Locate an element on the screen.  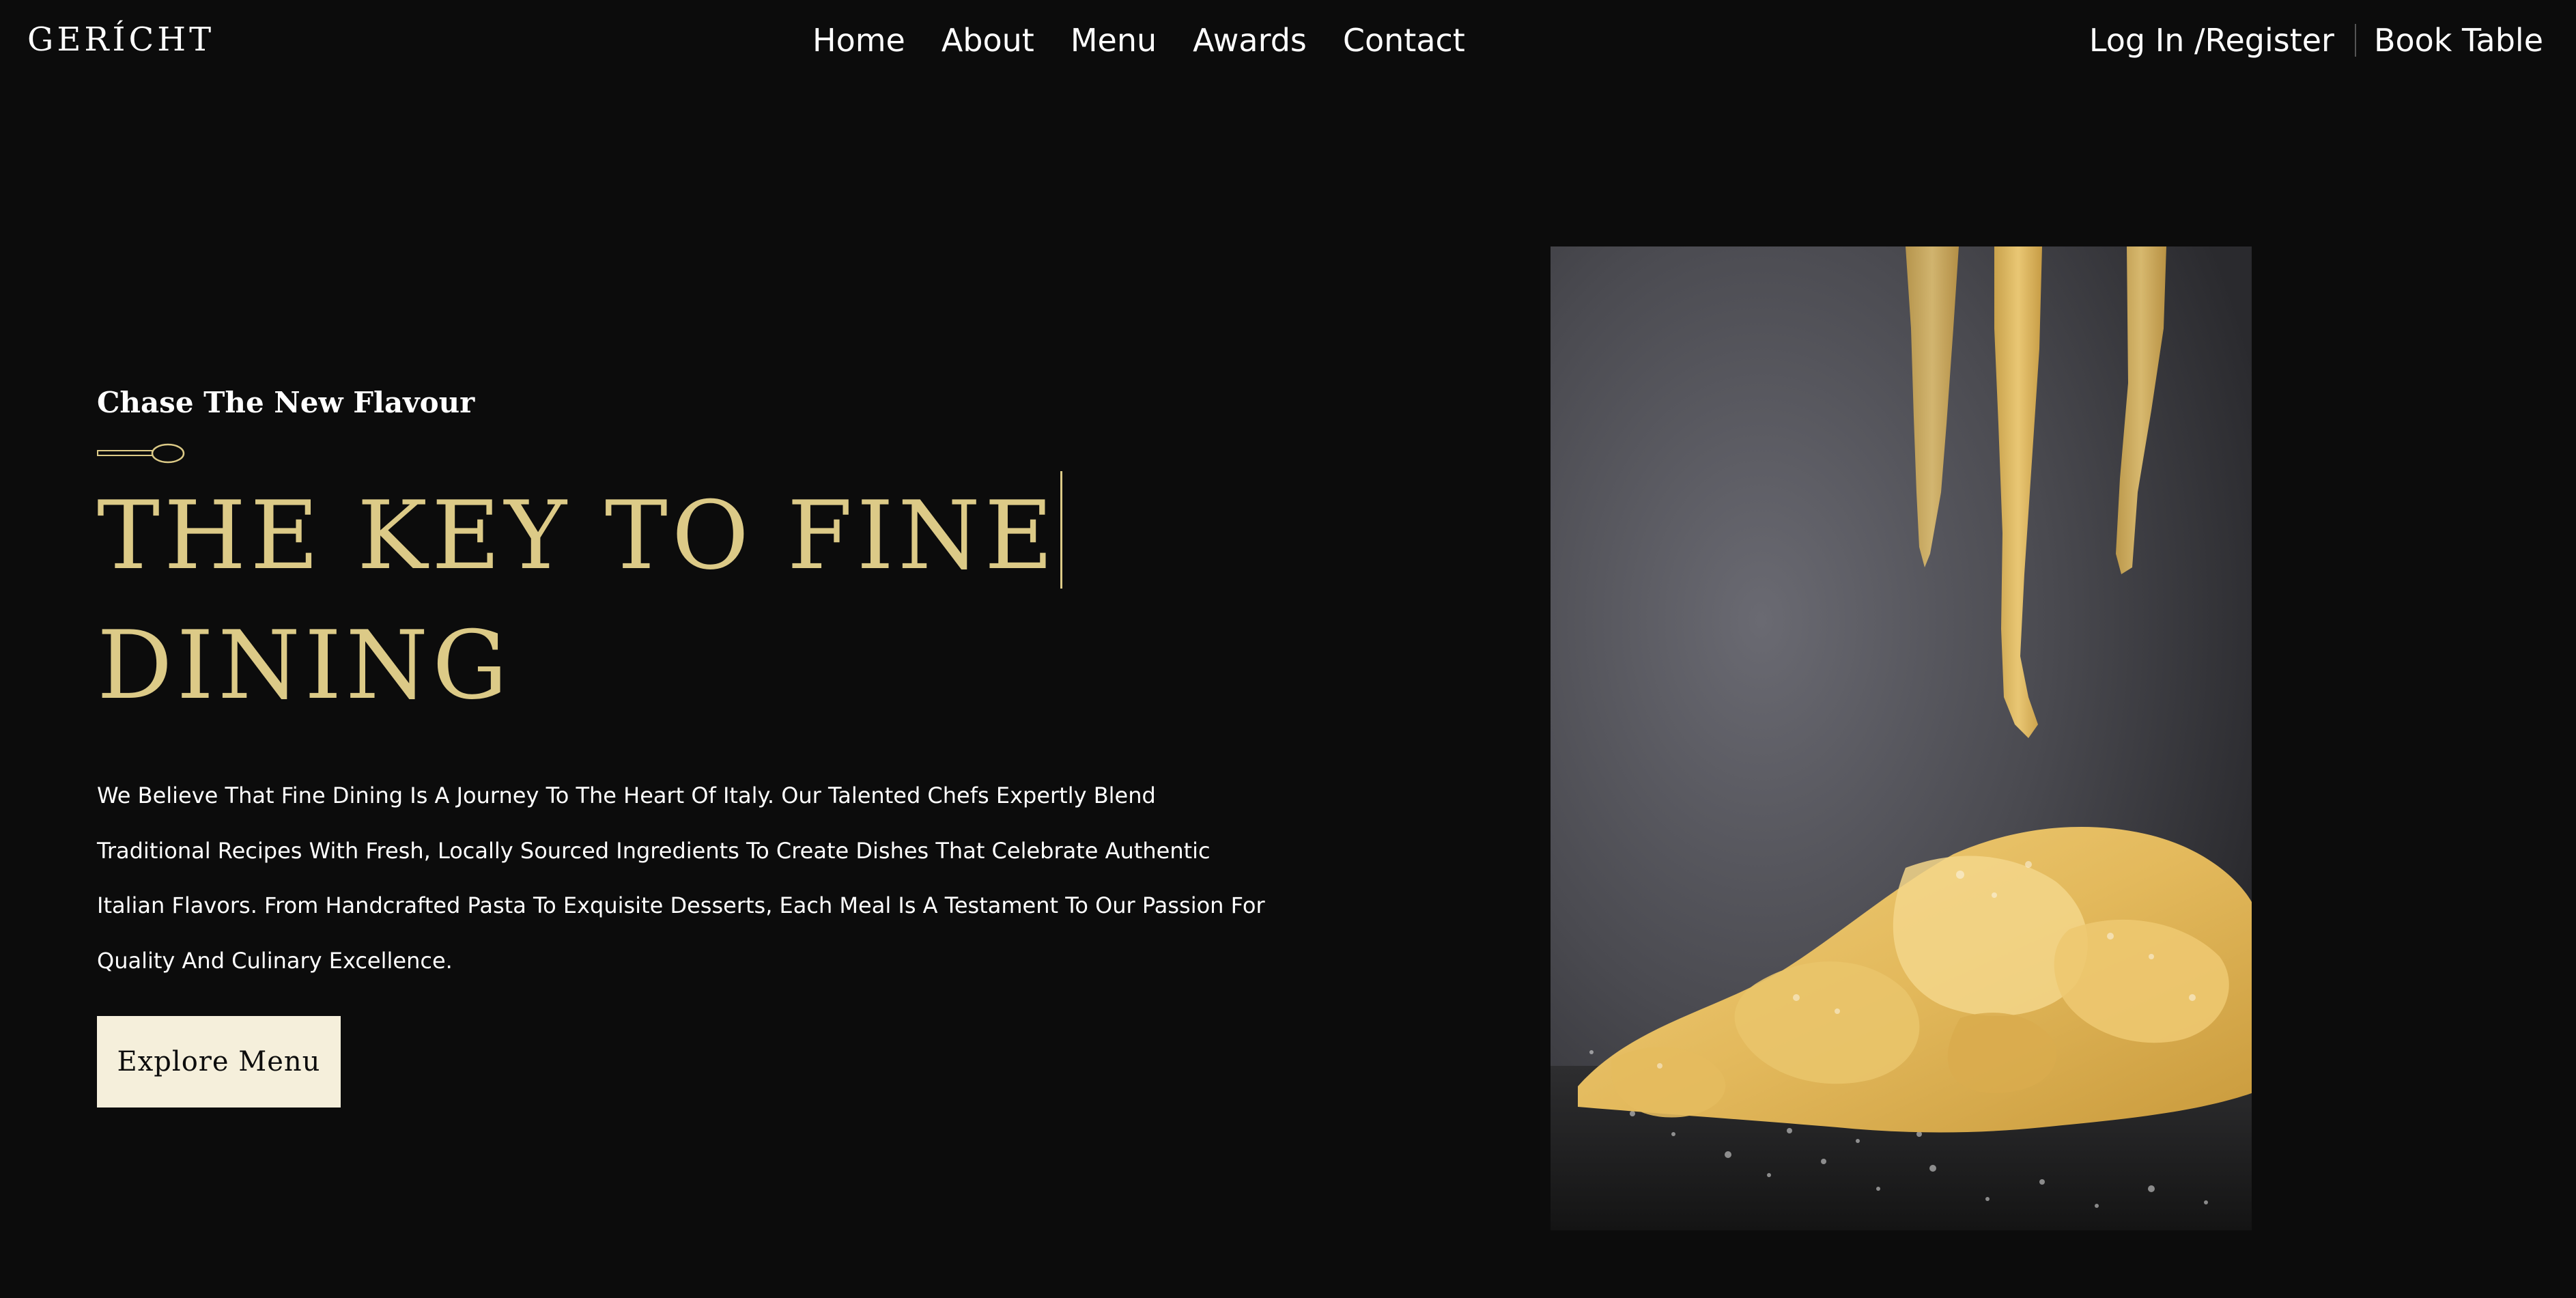
explore-menu-button: Explore Menu is located at coordinates (219, 1061).